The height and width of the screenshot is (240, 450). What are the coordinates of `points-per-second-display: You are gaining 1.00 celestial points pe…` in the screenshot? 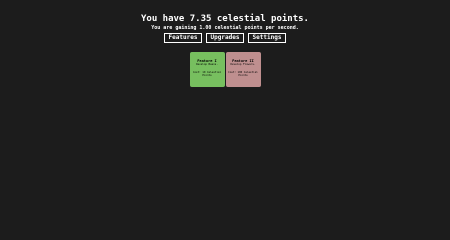 It's located at (225, 28).